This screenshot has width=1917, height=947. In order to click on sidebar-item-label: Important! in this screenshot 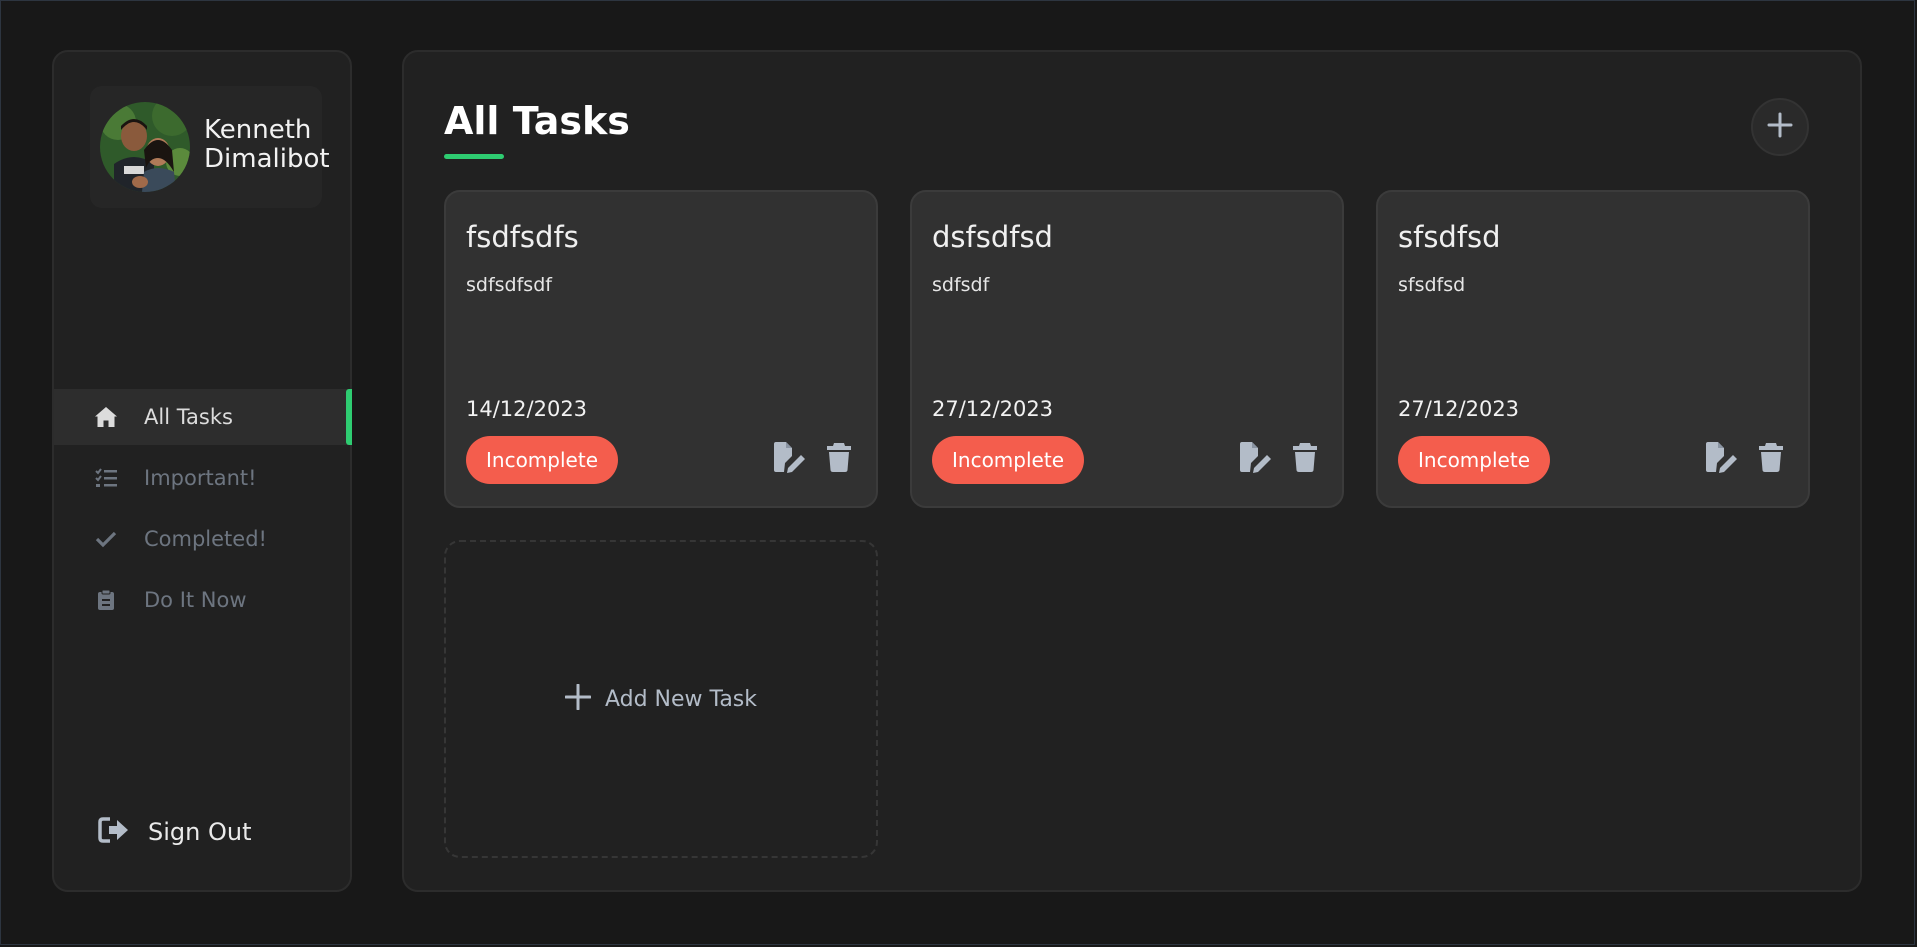, I will do `click(200, 478)`.